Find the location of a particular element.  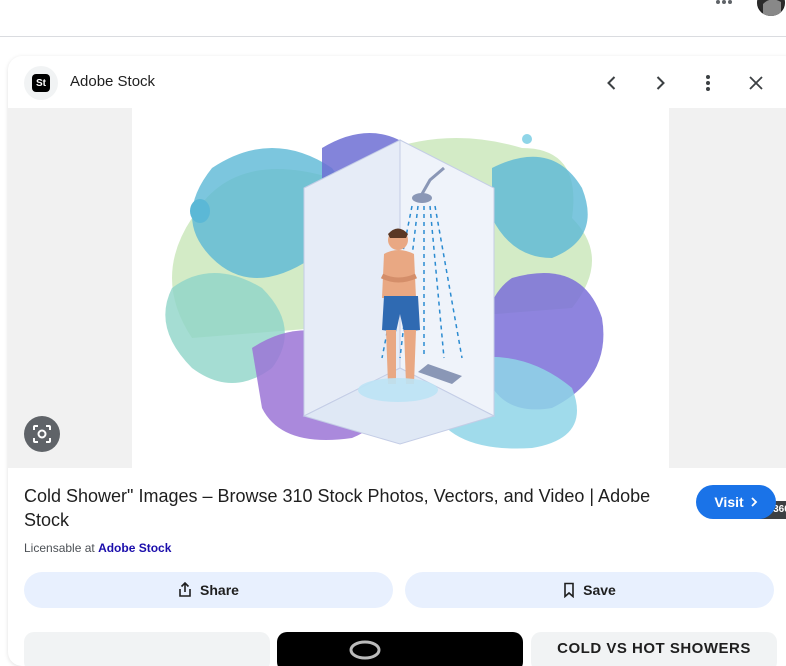

related-image-3: COLD VS HOT SHOWERS is located at coordinates (654, 649).